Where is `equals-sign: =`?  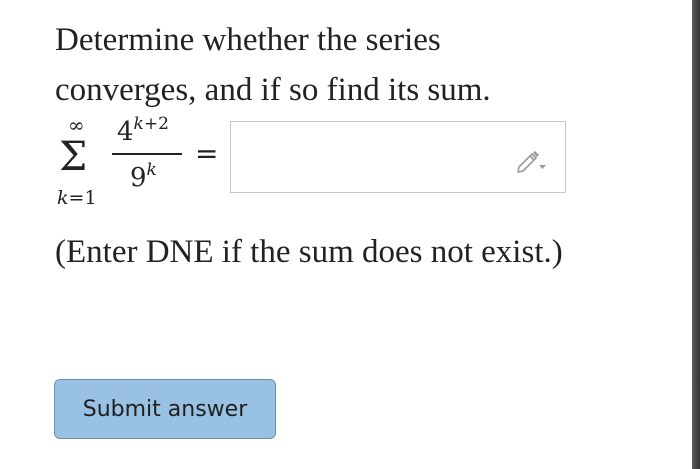
equals-sign: = is located at coordinates (207, 153).